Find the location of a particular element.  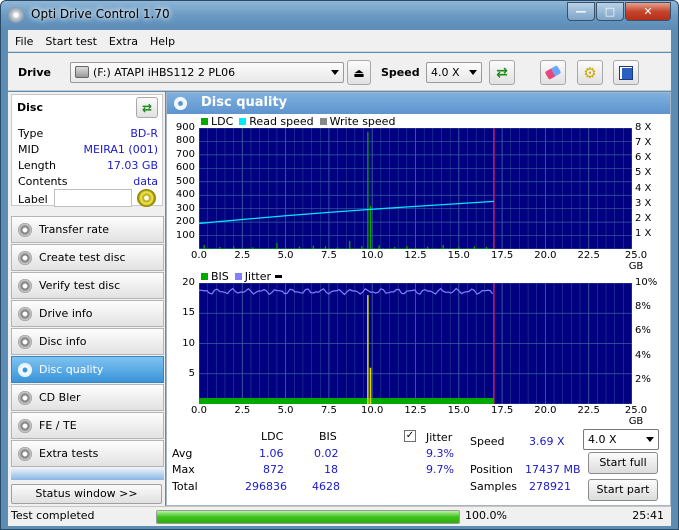

y-tick-label: 400 is located at coordinates (185, 195).